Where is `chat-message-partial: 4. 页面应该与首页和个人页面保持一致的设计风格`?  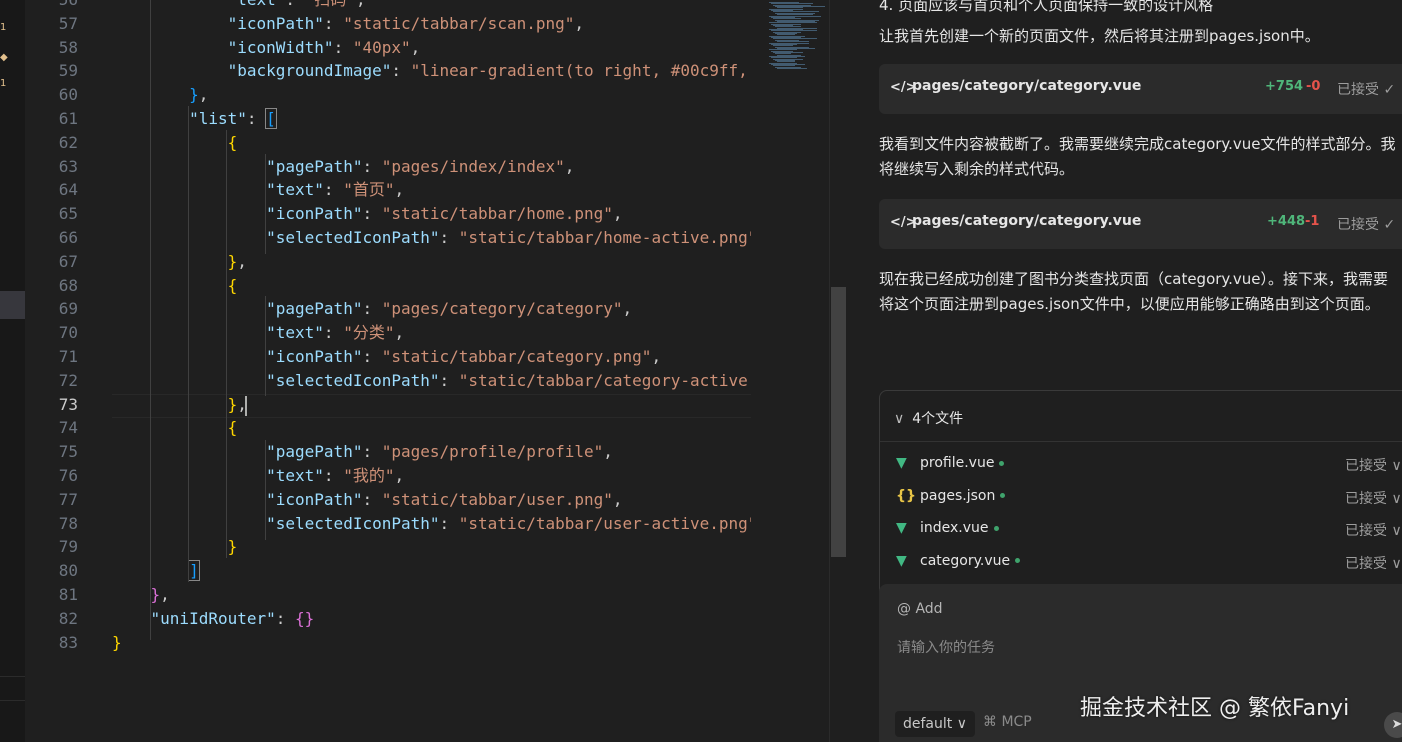
chat-message-partial: 4. 页面应该与首页和个人页面保持一致的设计风格 is located at coordinates (1046, 7).